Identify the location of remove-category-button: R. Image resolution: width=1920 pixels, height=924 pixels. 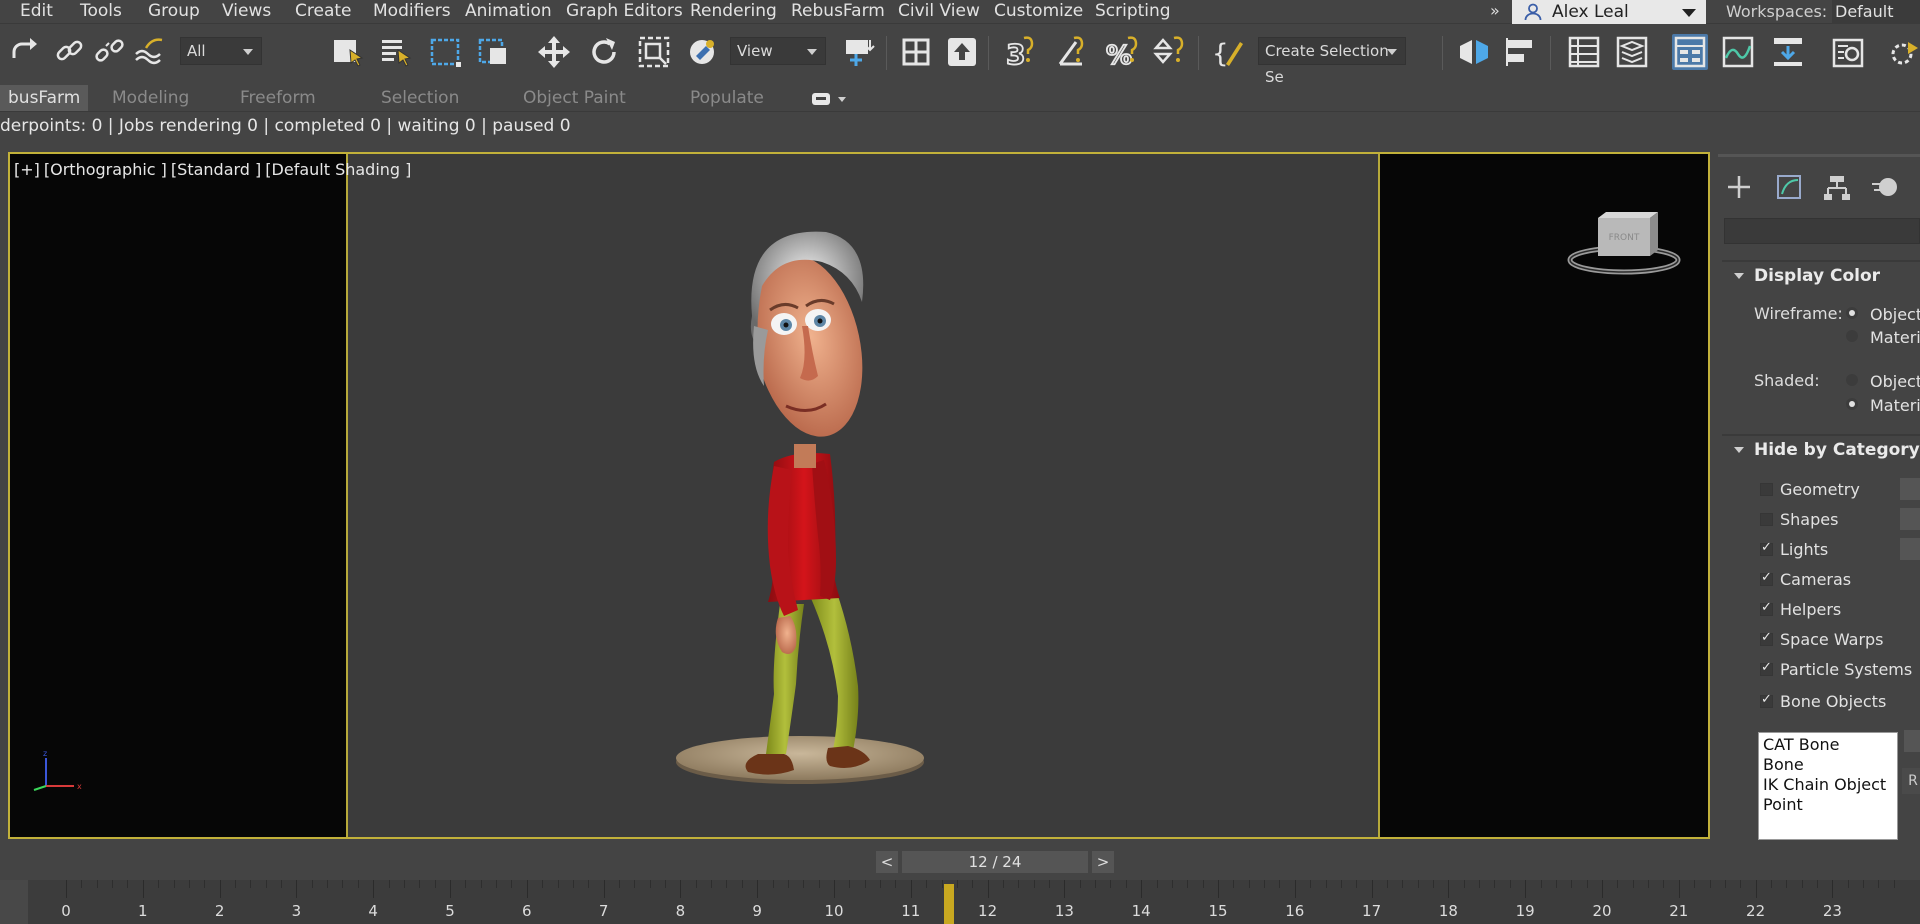
(1911, 781).